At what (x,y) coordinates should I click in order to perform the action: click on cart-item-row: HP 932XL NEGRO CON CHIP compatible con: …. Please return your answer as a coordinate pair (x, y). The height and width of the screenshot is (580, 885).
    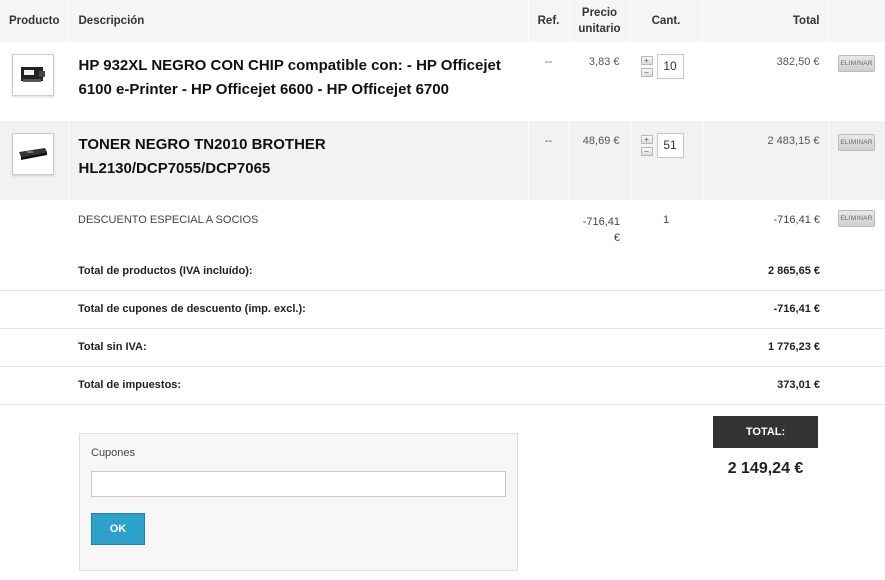
    Looking at the image, I should click on (442, 81).